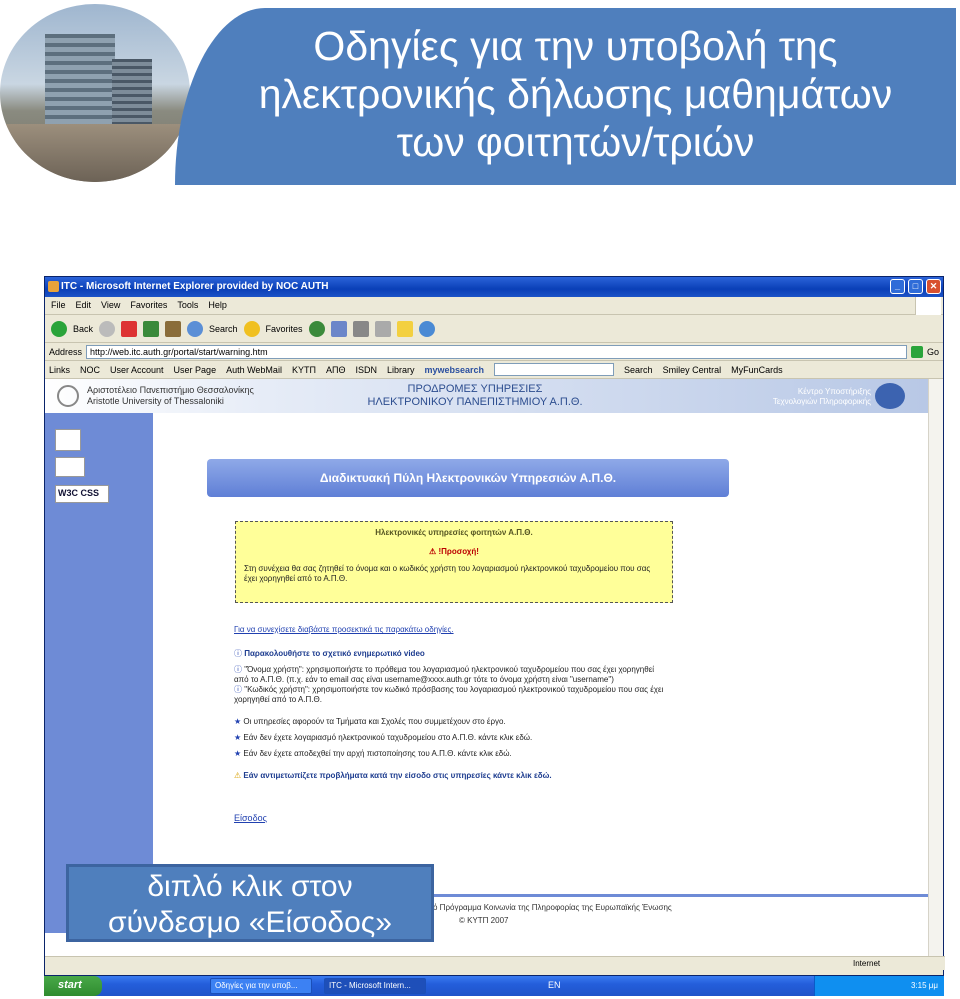  I want to click on back-button: Back, so click(83, 329).